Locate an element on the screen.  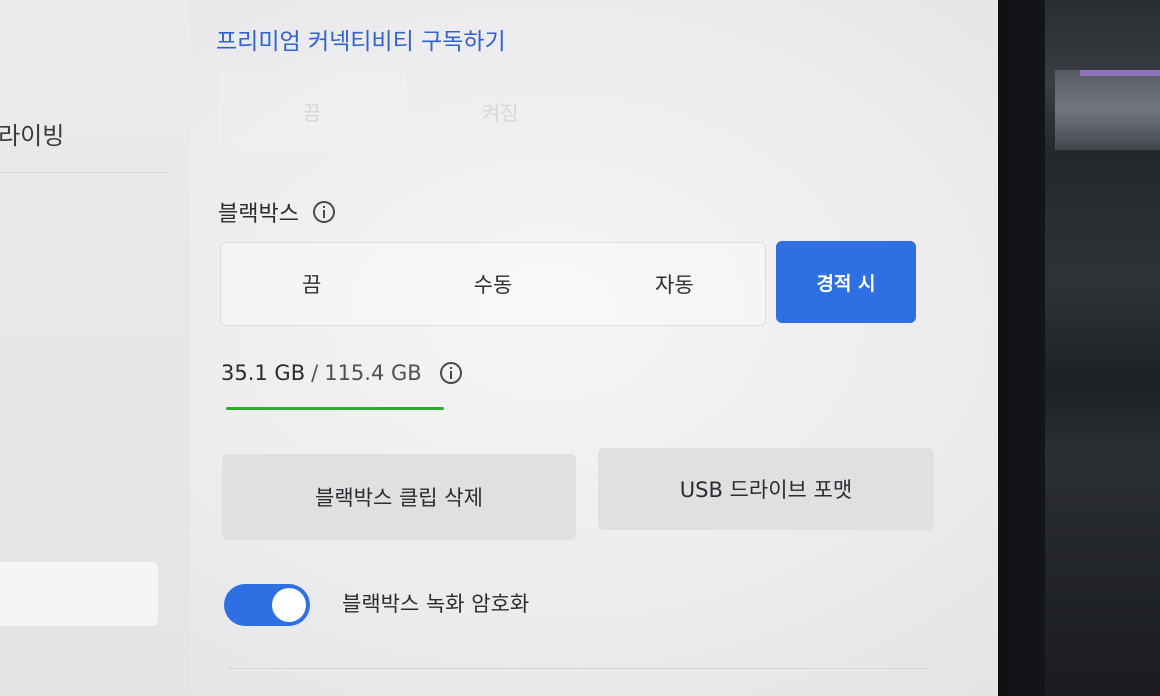
format-usb-drive-button: USB 드라이브 포맷 is located at coordinates (766, 489).